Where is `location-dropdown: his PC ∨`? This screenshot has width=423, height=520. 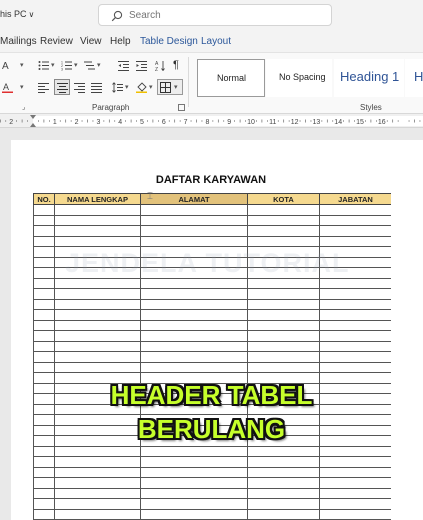
location-dropdown: his PC ∨ is located at coordinates (17, 14).